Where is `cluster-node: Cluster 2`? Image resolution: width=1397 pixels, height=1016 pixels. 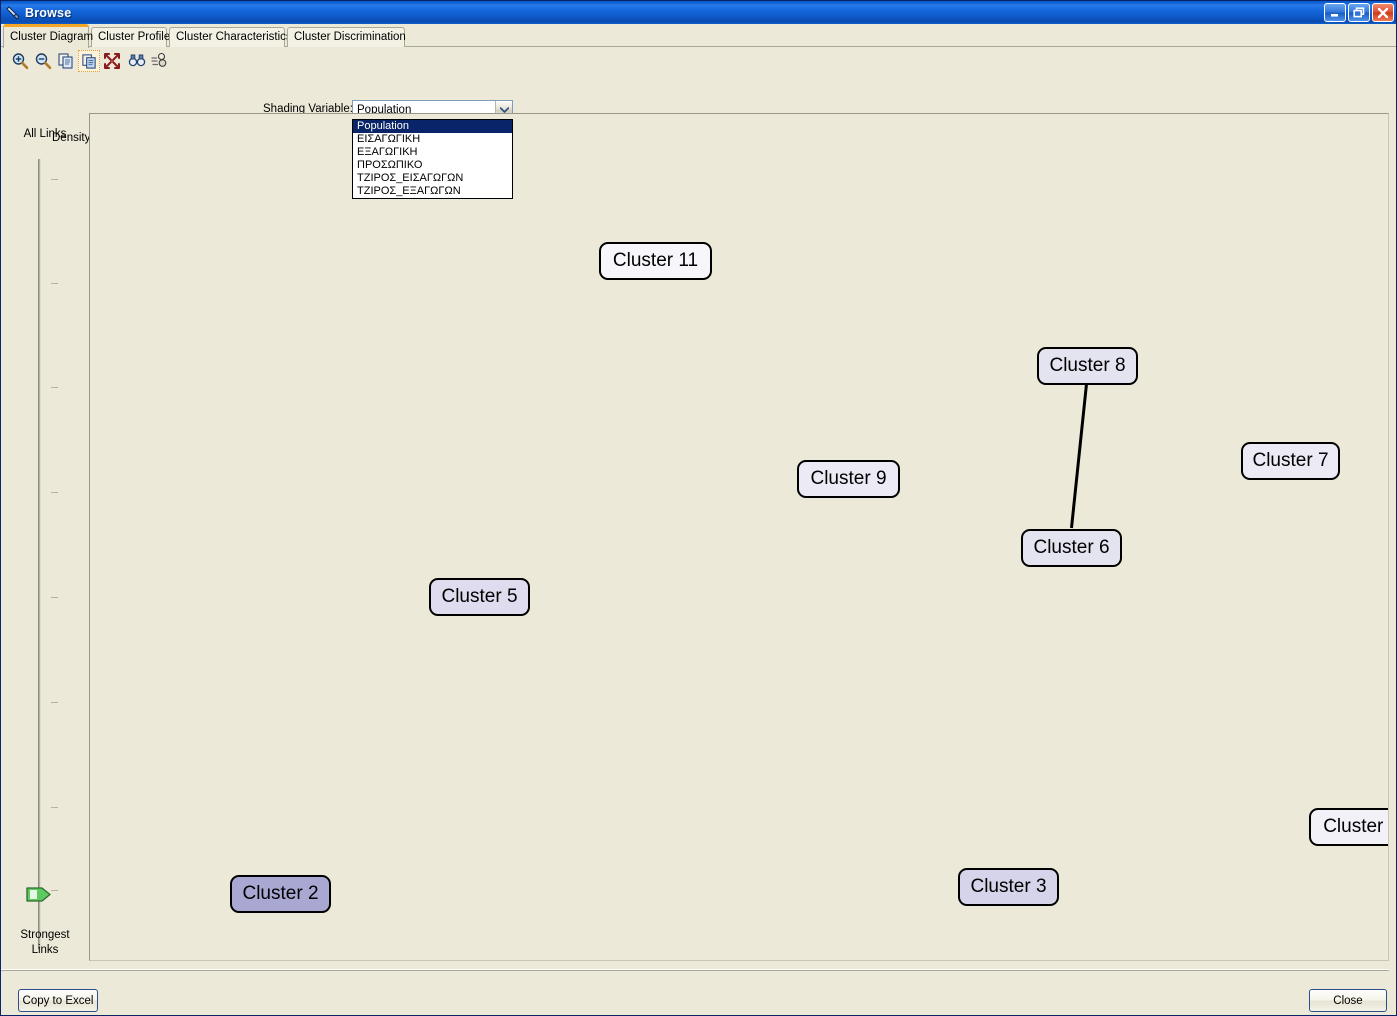
cluster-node: Cluster 2 is located at coordinates (280, 894).